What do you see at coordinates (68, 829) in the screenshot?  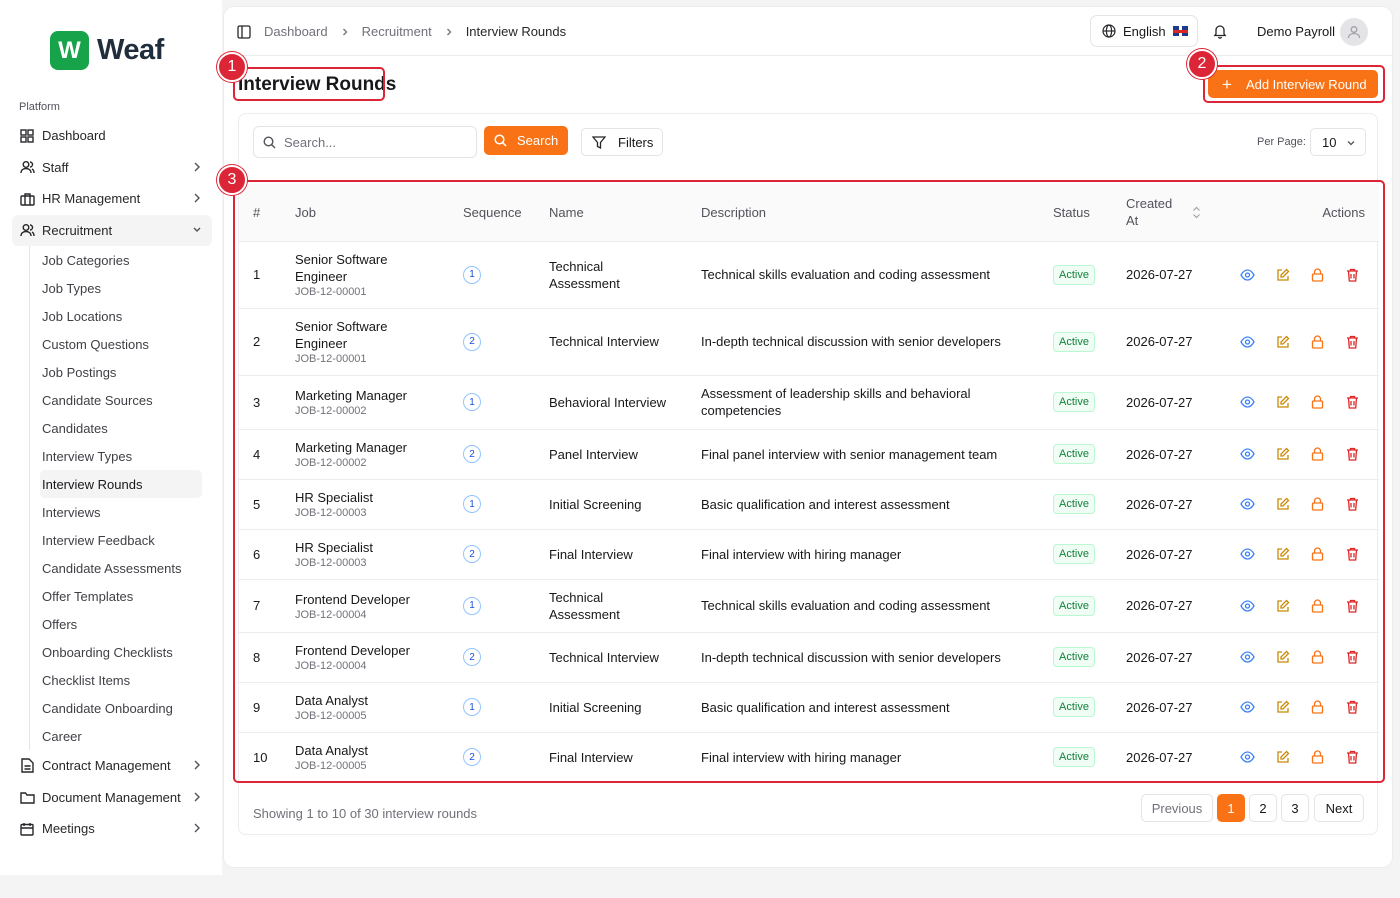 I see `sidebar-item-label: Meetings` at bounding box center [68, 829].